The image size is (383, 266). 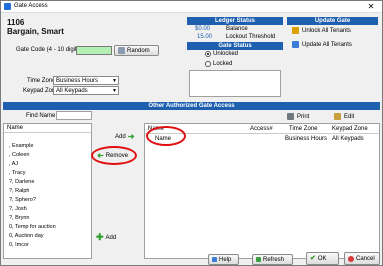 What do you see at coordinates (208, 54) in the screenshot?
I see `unlocked-radio` at bounding box center [208, 54].